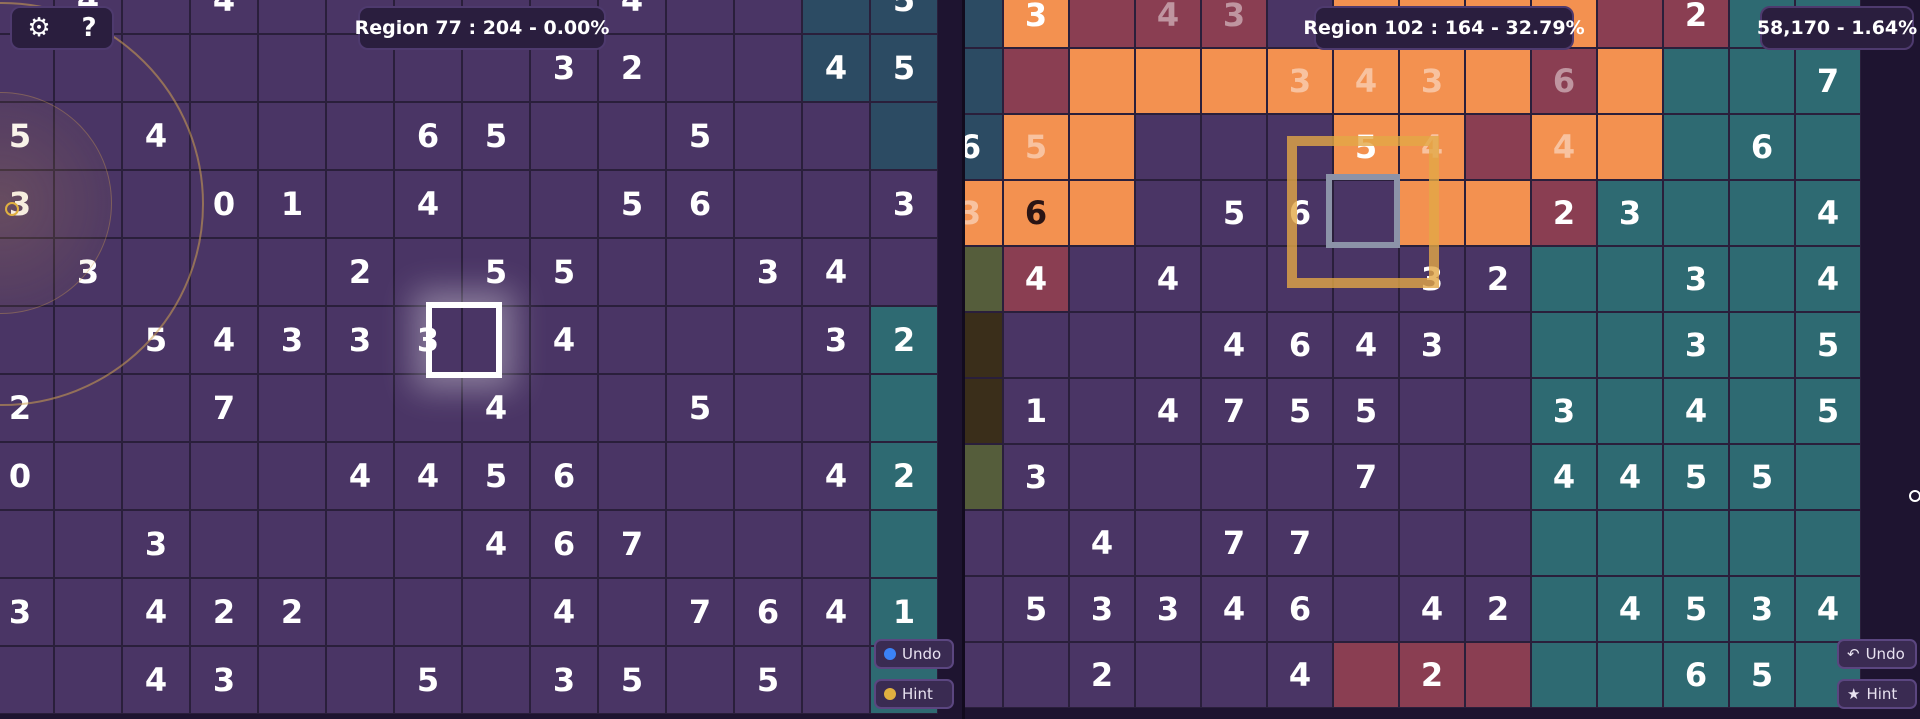 This screenshot has height=719, width=1920. I want to click on hint-button: Hint, so click(914, 694).